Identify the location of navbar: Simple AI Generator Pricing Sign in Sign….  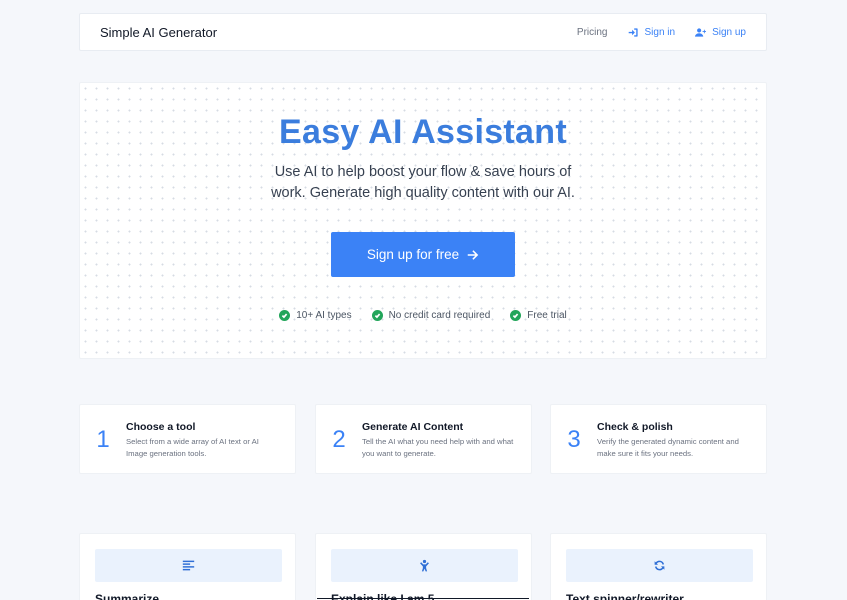
(423, 32).